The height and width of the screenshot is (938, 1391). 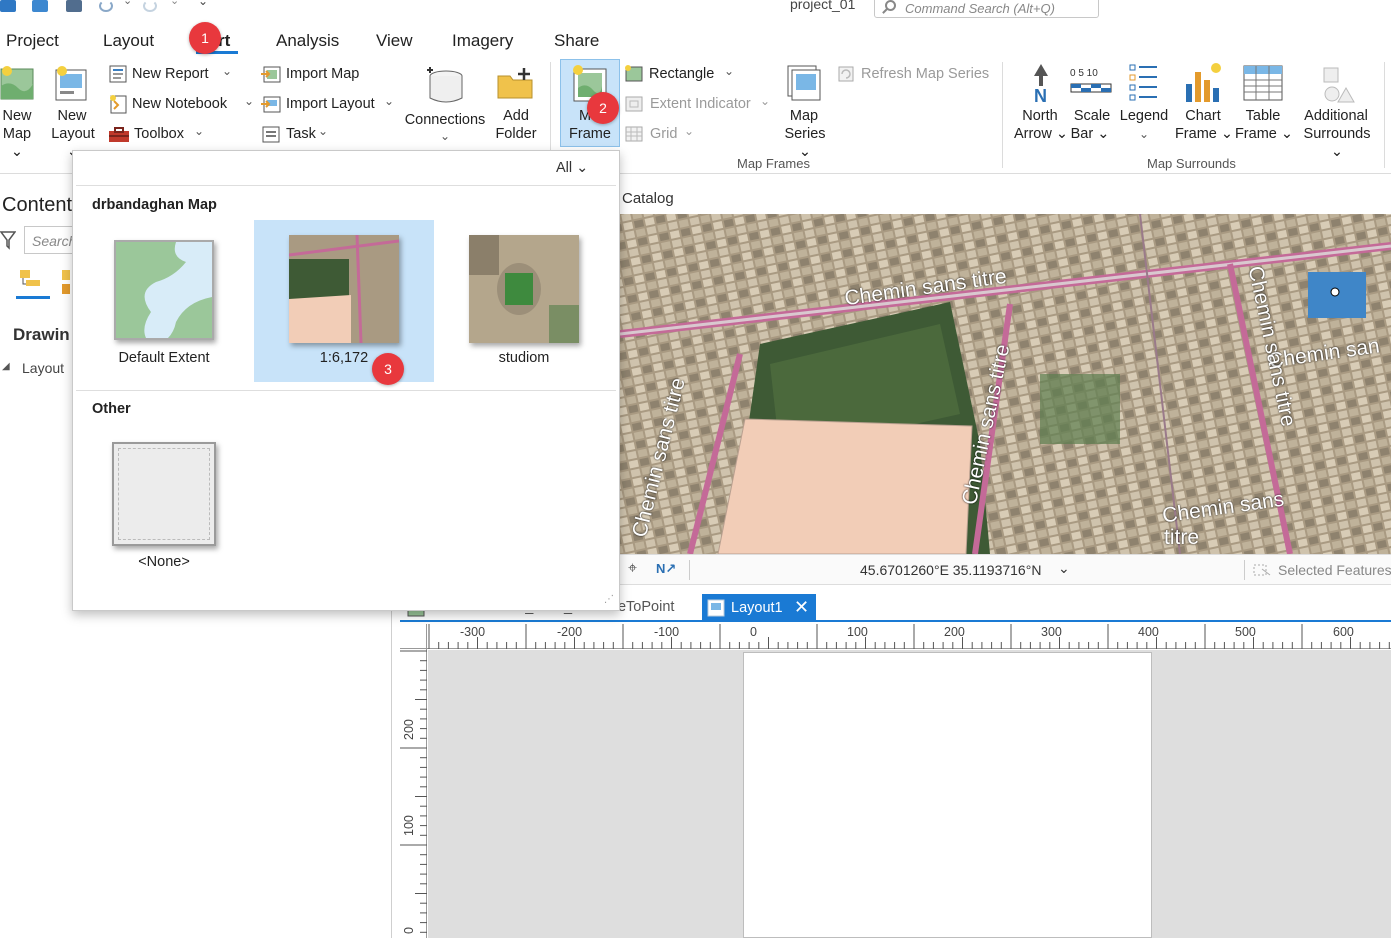 I want to click on resize-grip-icon: ⋰, so click(x=609, y=599).